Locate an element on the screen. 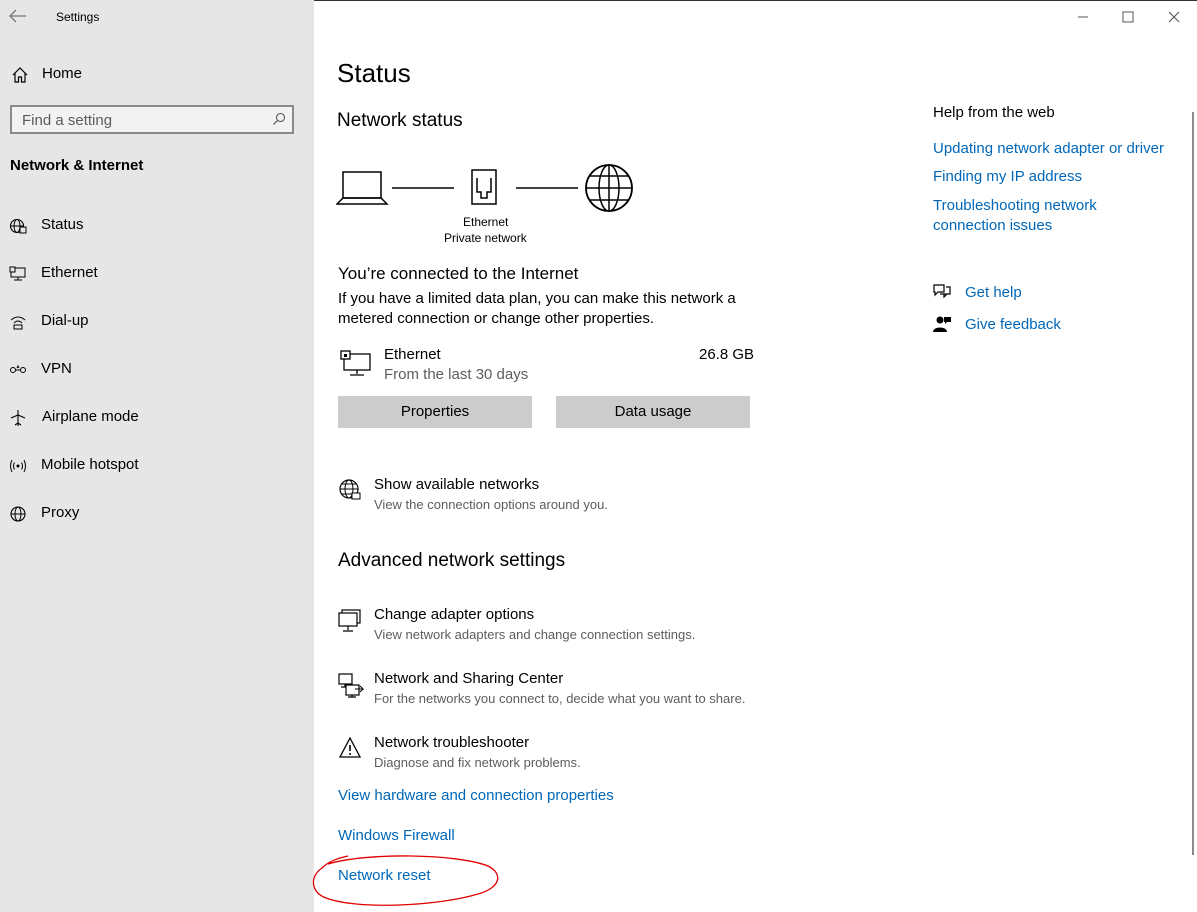 This screenshot has width=1197, height=912. diagram-adapter-name: Ethernet is located at coordinates (486, 222).